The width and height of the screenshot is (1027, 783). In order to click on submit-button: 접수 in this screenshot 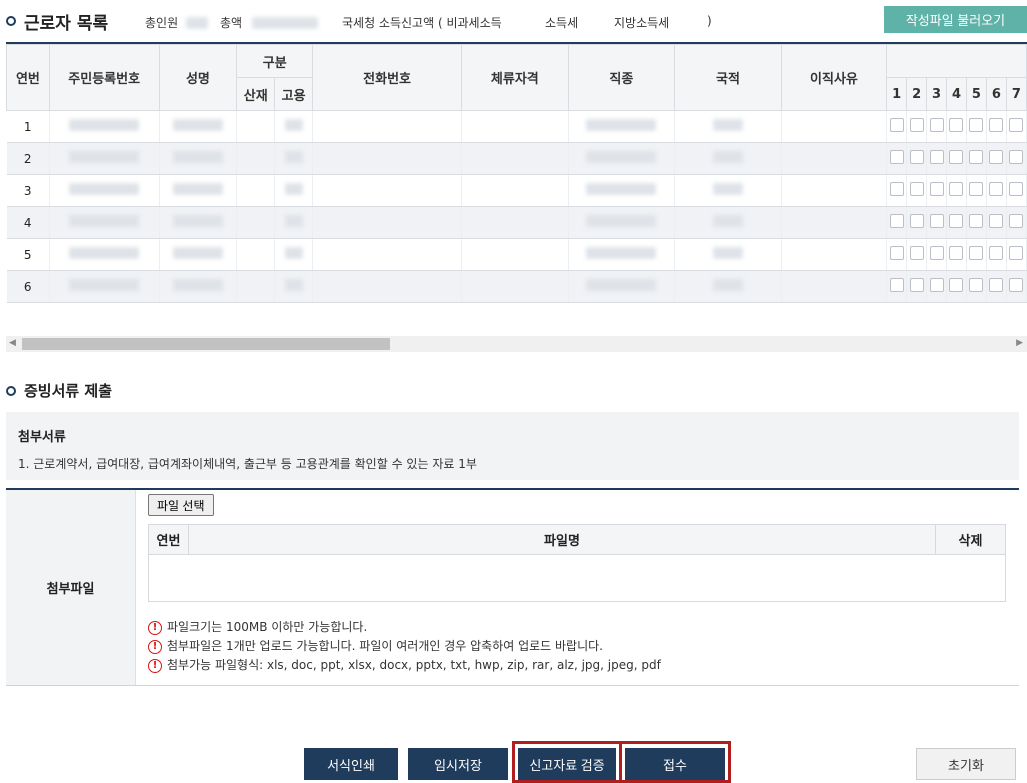, I will do `click(675, 764)`.